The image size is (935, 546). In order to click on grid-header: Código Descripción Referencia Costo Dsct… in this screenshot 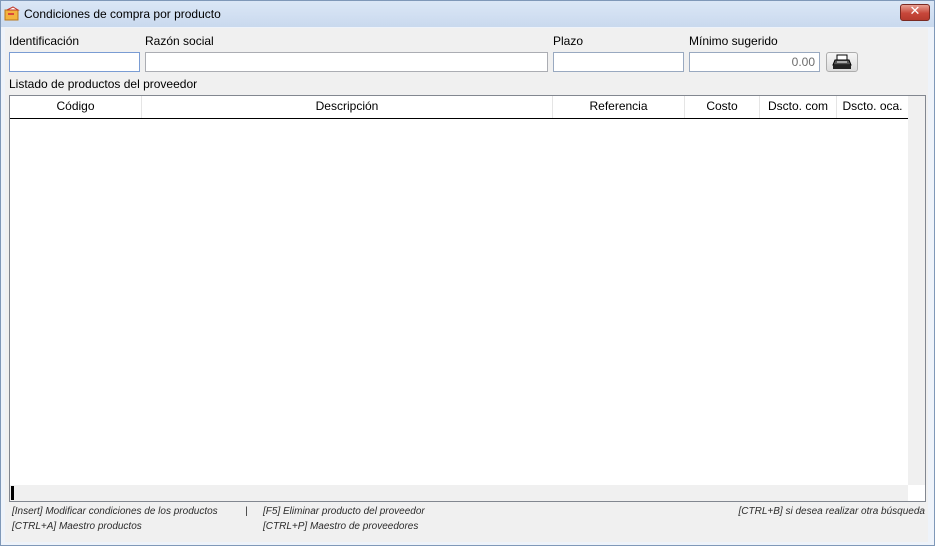, I will do `click(459, 107)`.